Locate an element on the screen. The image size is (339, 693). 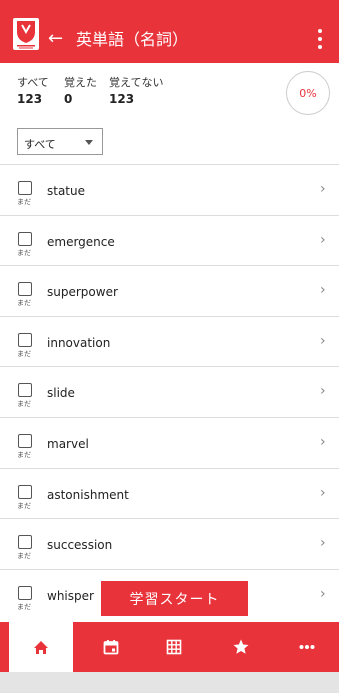
word-text: slide is located at coordinates (61, 393).